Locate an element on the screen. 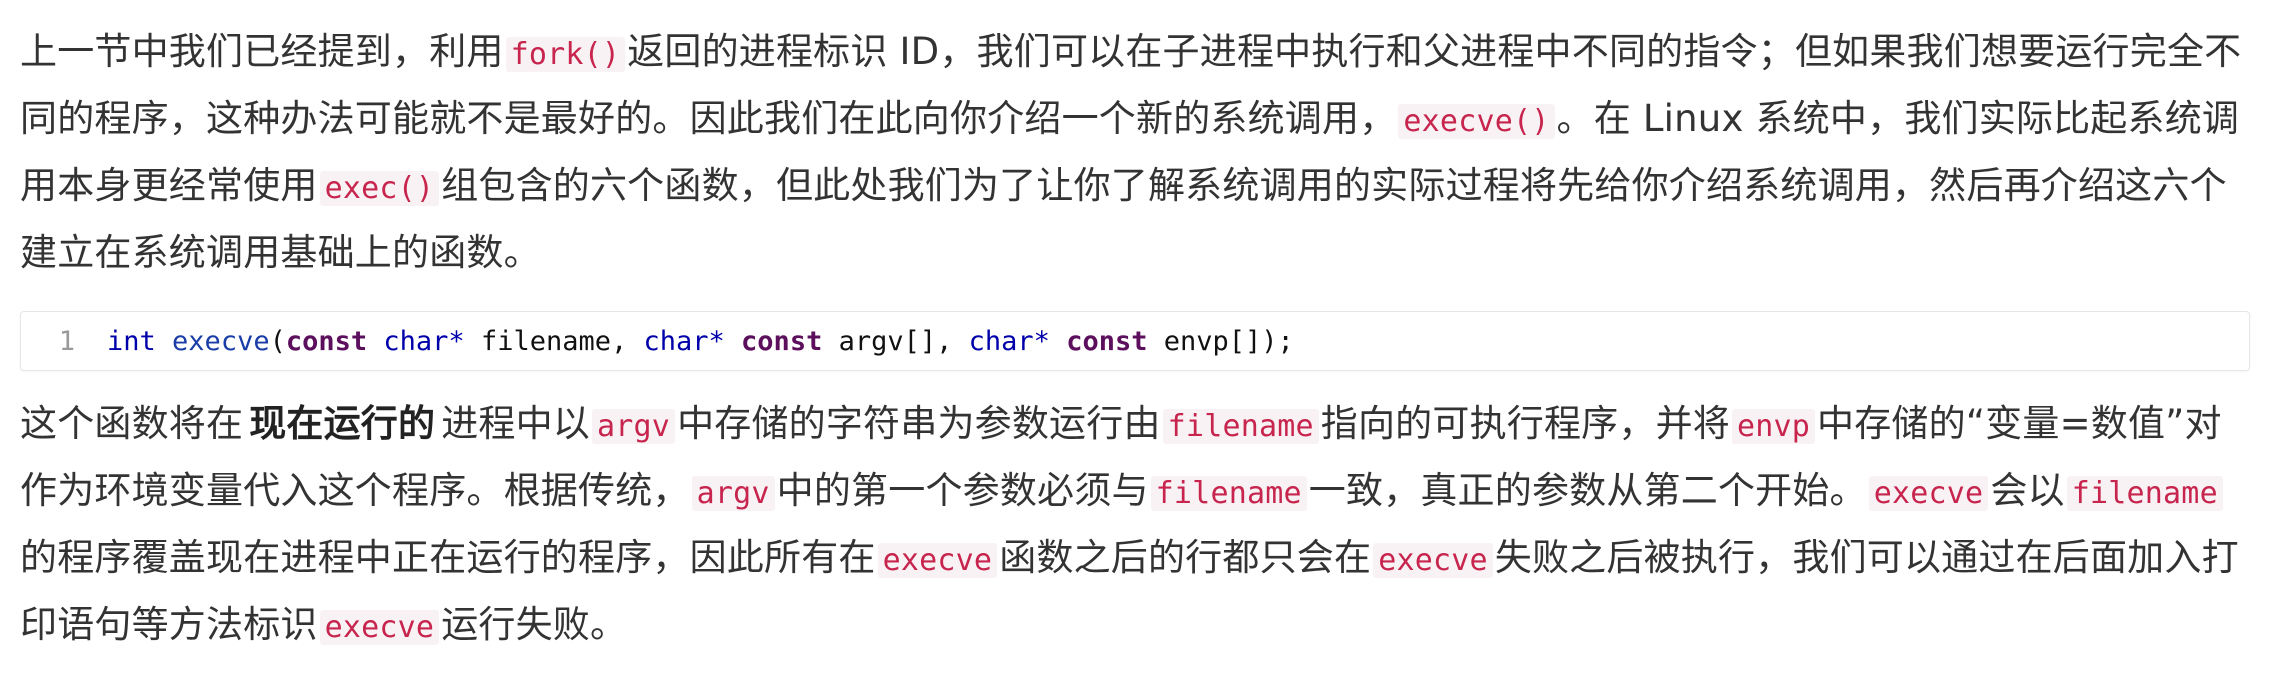 Image resolution: width=2274 pixels, height=698 pixels. text-run: 这个函数将在 is located at coordinates (132, 423).